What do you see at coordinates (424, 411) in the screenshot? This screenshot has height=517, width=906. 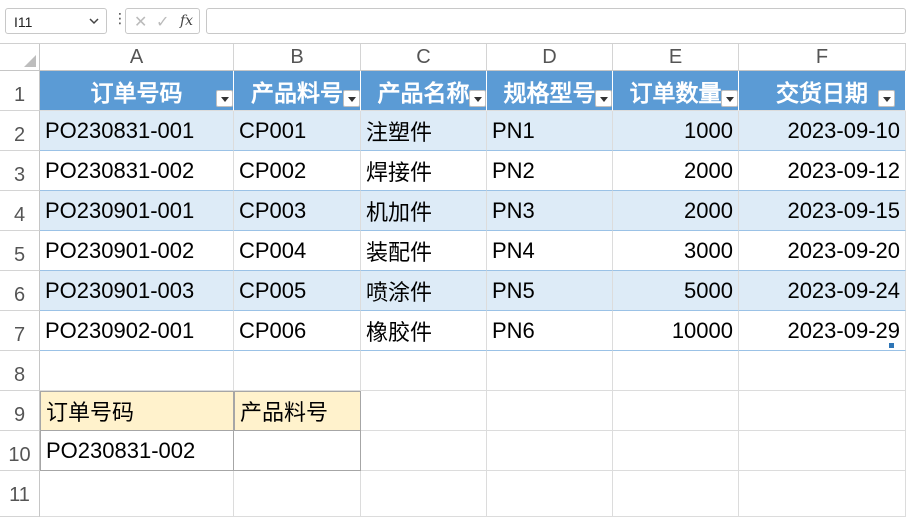 I see `cell-c9` at bounding box center [424, 411].